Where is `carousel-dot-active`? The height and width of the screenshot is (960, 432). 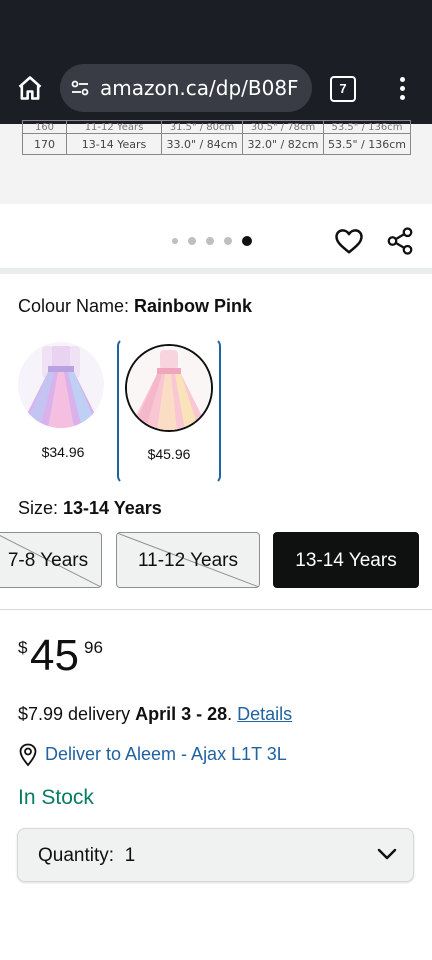
carousel-dot-active is located at coordinates (247, 241).